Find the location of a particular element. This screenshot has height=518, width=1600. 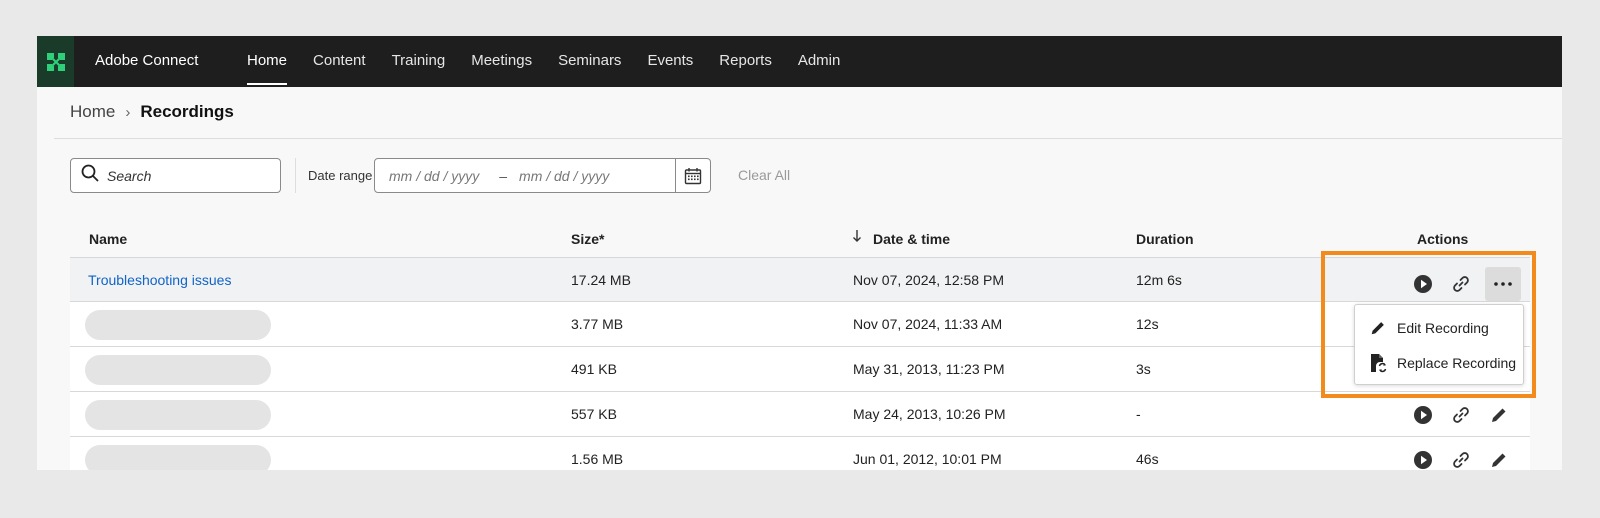

recording-name-link: Troubleshooting issues is located at coordinates (159, 280).